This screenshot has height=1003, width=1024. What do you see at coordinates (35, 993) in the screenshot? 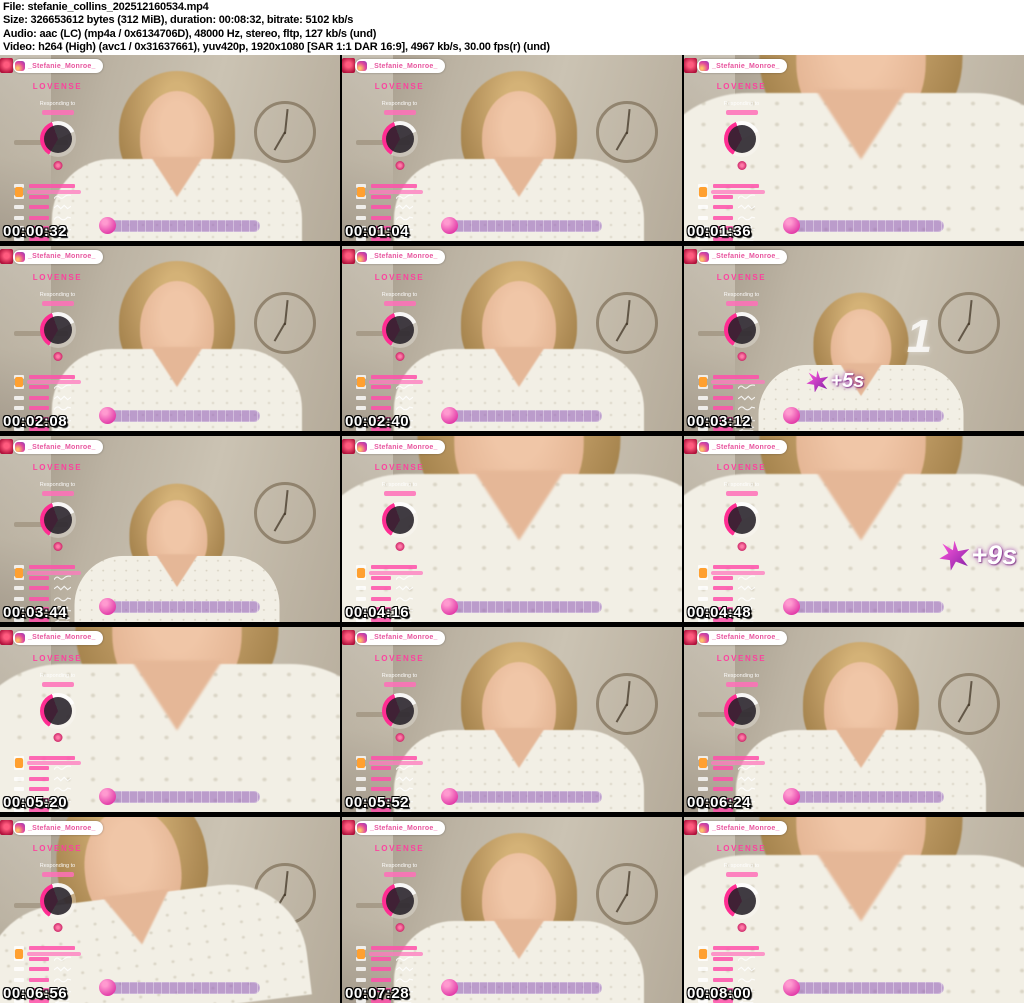
I see `timestamp: 00:06:56` at bounding box center [35, 993].